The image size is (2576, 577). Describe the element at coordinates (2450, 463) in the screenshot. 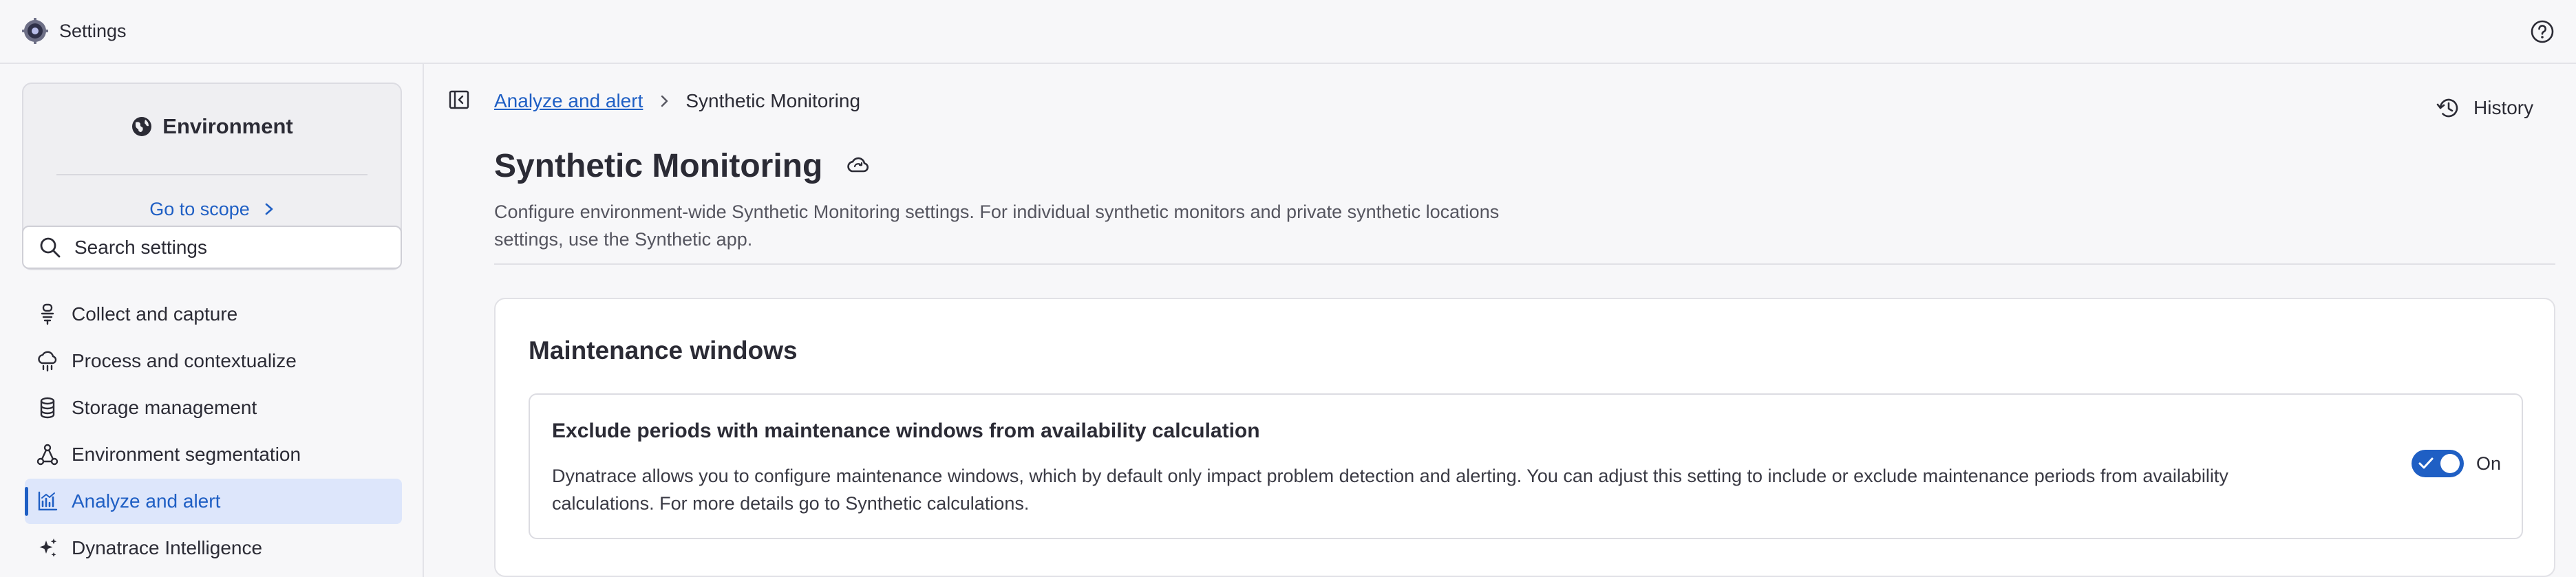

I see `toggle-knob` at that location.